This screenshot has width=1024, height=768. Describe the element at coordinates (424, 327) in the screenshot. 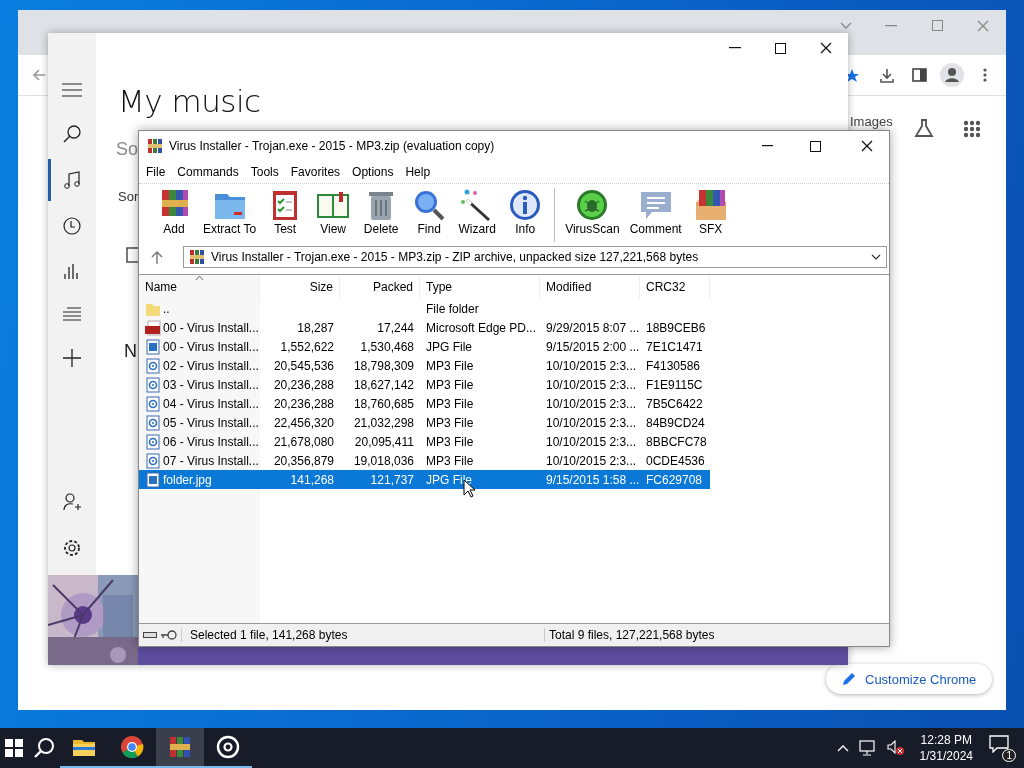

I see `file-row: 00 - Virus Install... 18,287 17,244 Microsoft Edge PD... 9/29/2015 8:07 ... 18B9CEB6` at that location.